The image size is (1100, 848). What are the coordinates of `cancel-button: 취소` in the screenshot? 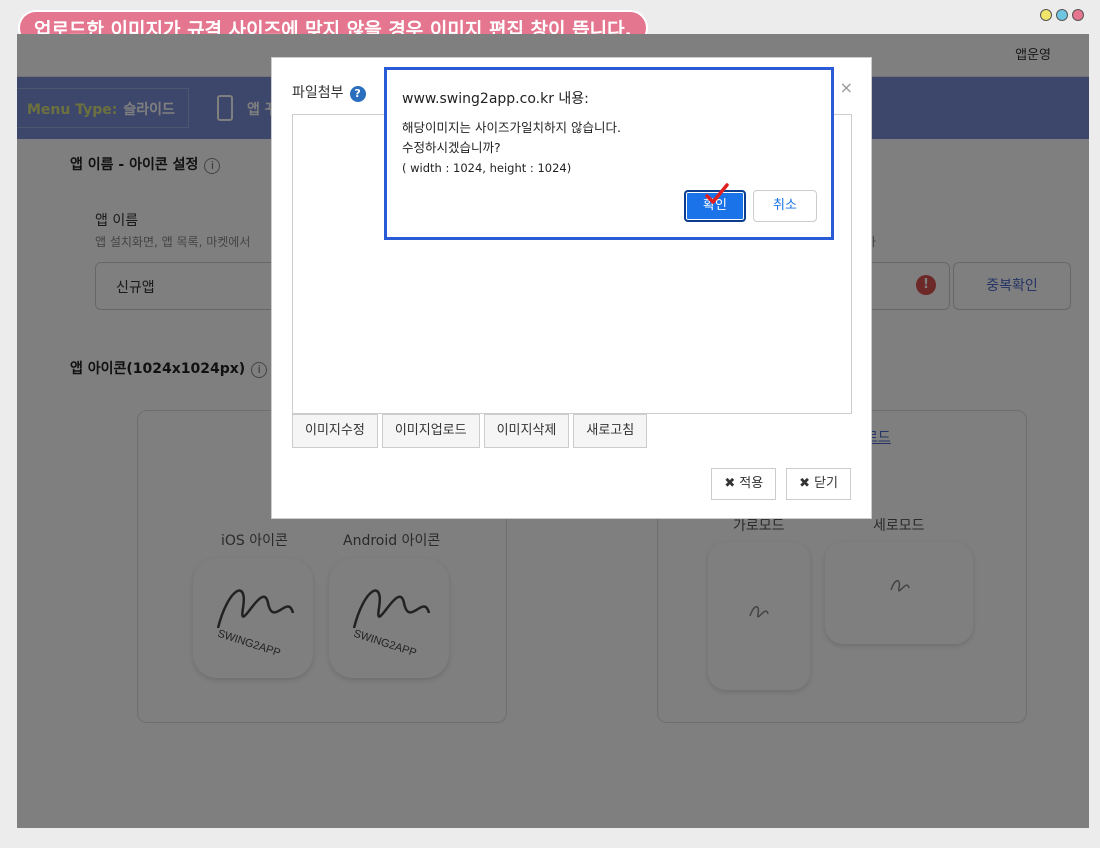 It's located at (785, 206).